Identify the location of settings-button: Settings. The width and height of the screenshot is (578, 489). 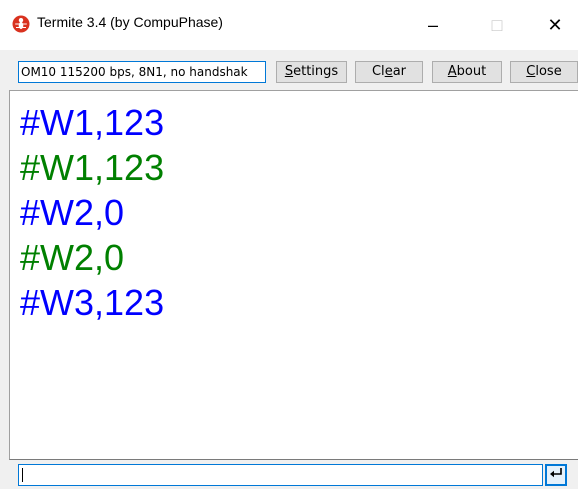
(311, 72).